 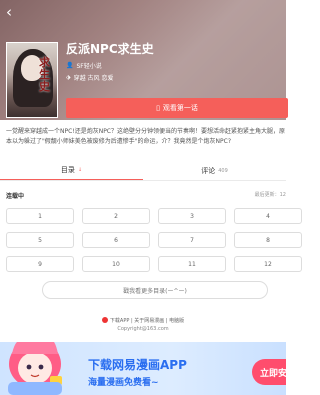 I want to click on cover-title-art: 求生史, so click(x=44, y=74).